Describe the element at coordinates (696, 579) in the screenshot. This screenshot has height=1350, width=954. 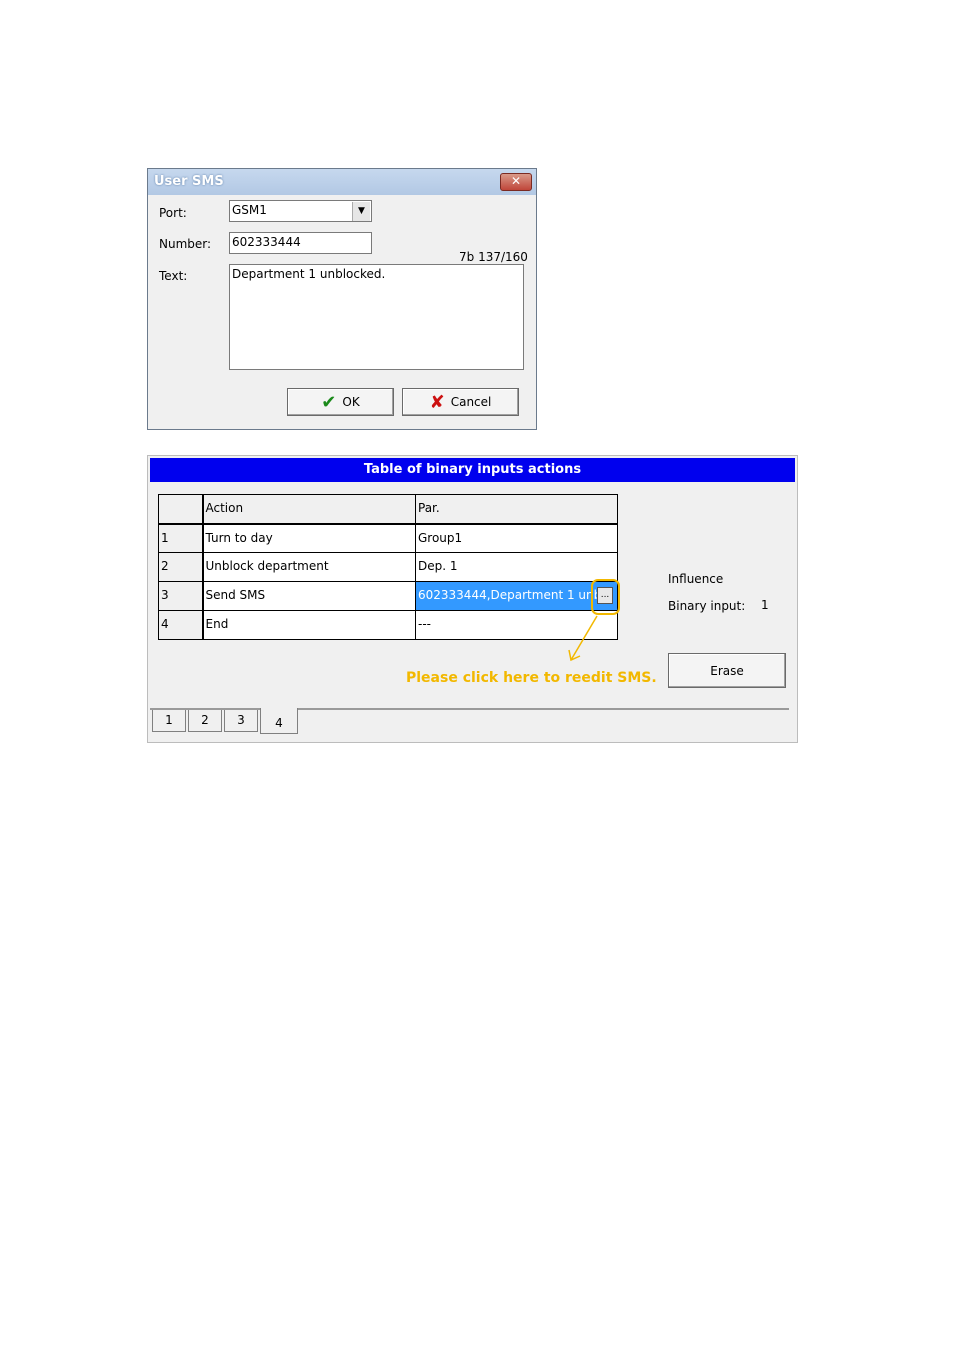
I see `influence-label: Influence` at that location.